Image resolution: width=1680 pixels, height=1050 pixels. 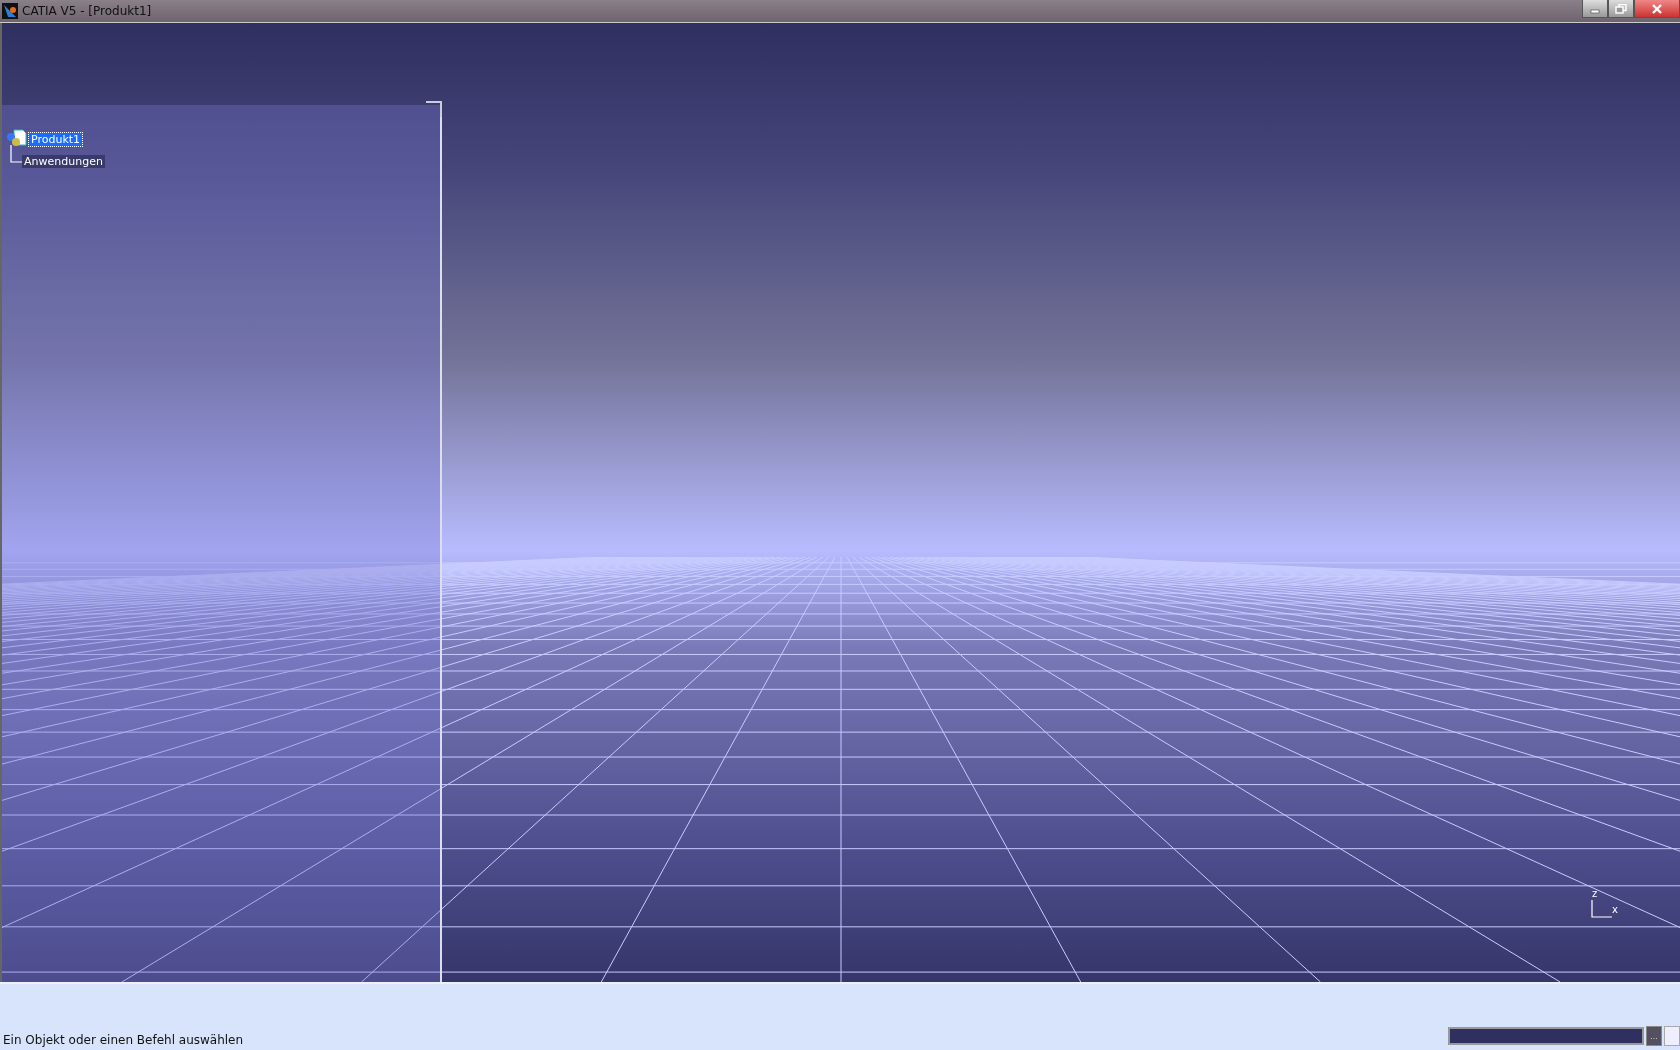 I want to click on close-button, so click(x=1657, y=9).